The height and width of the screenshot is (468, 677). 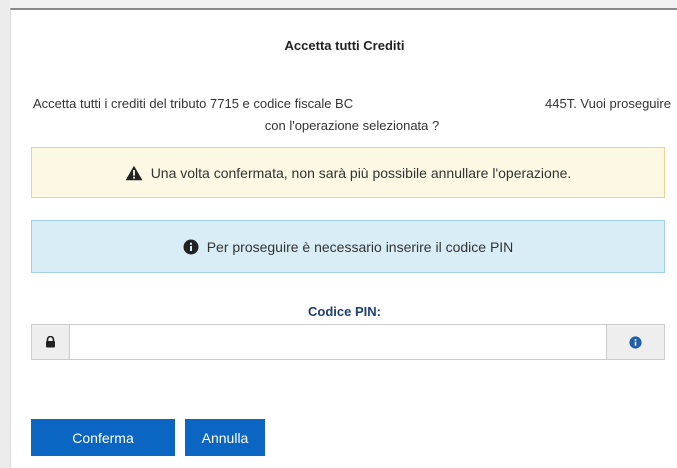 I want to click on pin-label: Codice PIN:, so click(x=344, y=311).